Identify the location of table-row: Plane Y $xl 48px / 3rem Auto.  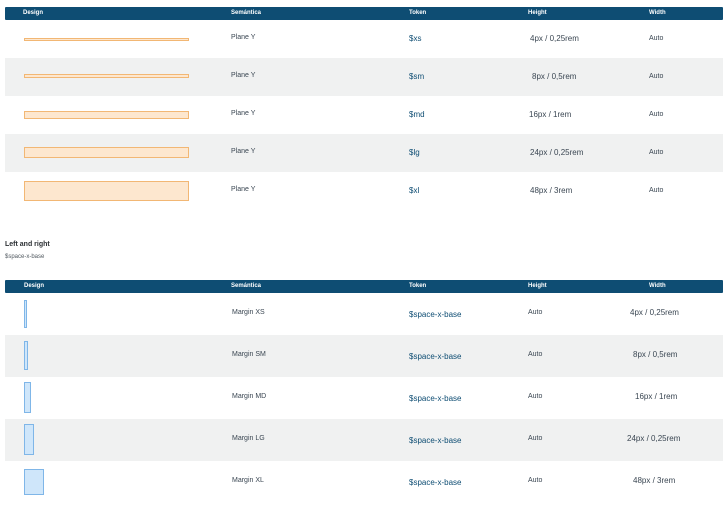
(364, 191).